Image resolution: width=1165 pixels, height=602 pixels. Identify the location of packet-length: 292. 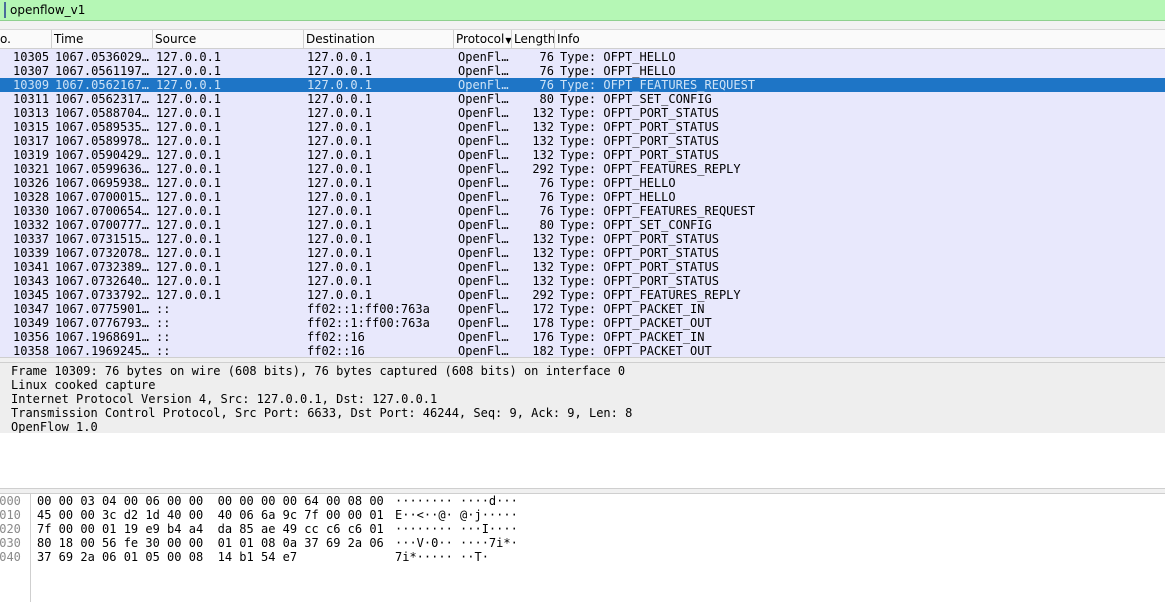
(543, 295).